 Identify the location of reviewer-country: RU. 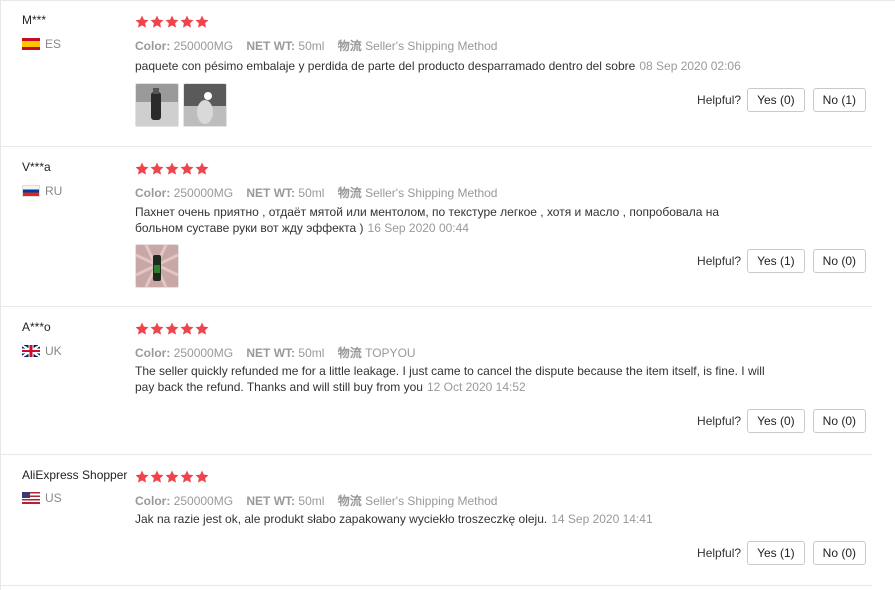
(42, 191).